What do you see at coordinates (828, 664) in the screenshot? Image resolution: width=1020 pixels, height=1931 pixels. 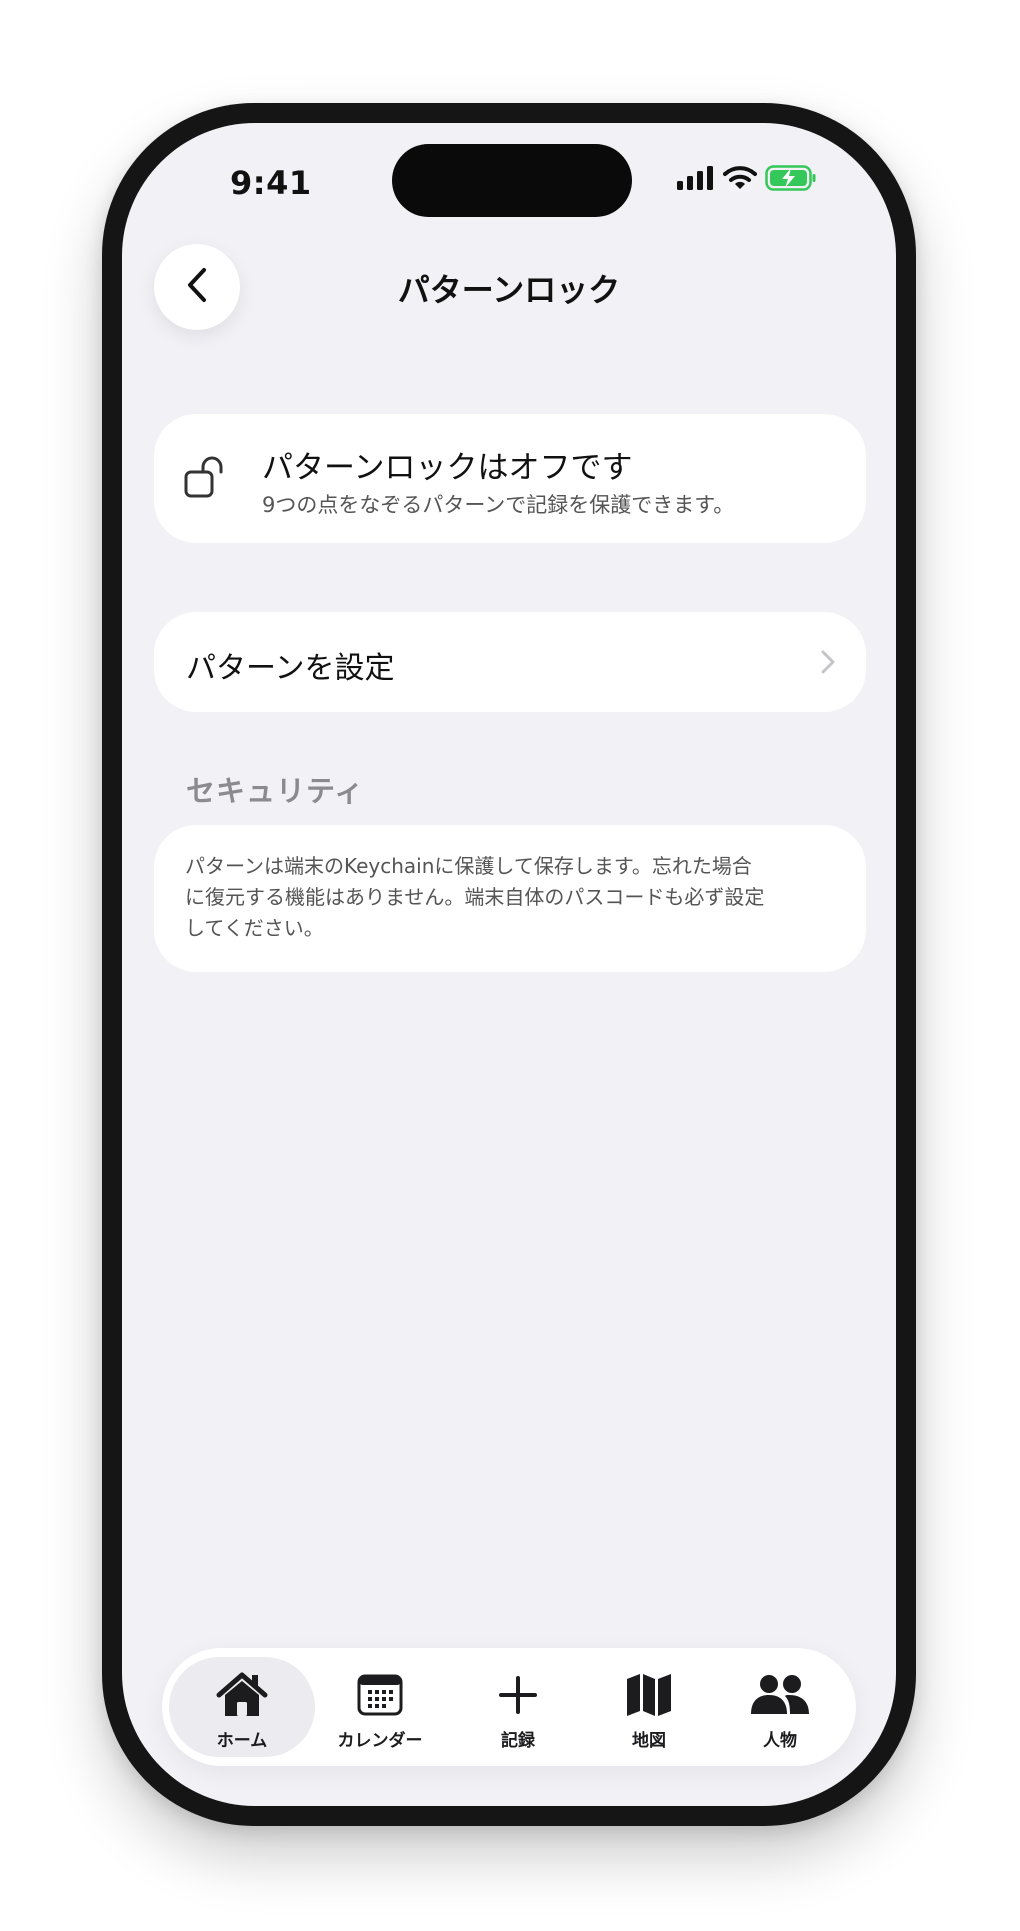 I see `chevron-right-icon` at bounding box center [828, 664].